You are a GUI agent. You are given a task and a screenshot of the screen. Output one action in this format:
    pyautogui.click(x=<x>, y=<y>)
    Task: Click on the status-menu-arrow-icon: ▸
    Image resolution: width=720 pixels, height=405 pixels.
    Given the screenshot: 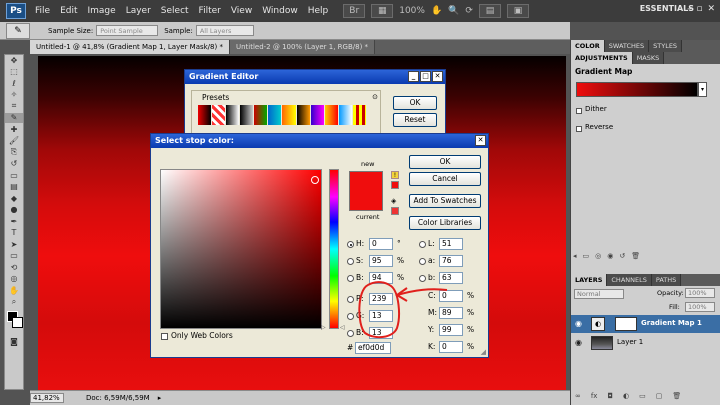 What is the action you would take?
    pyautogui.click(x=160, y=398)
    